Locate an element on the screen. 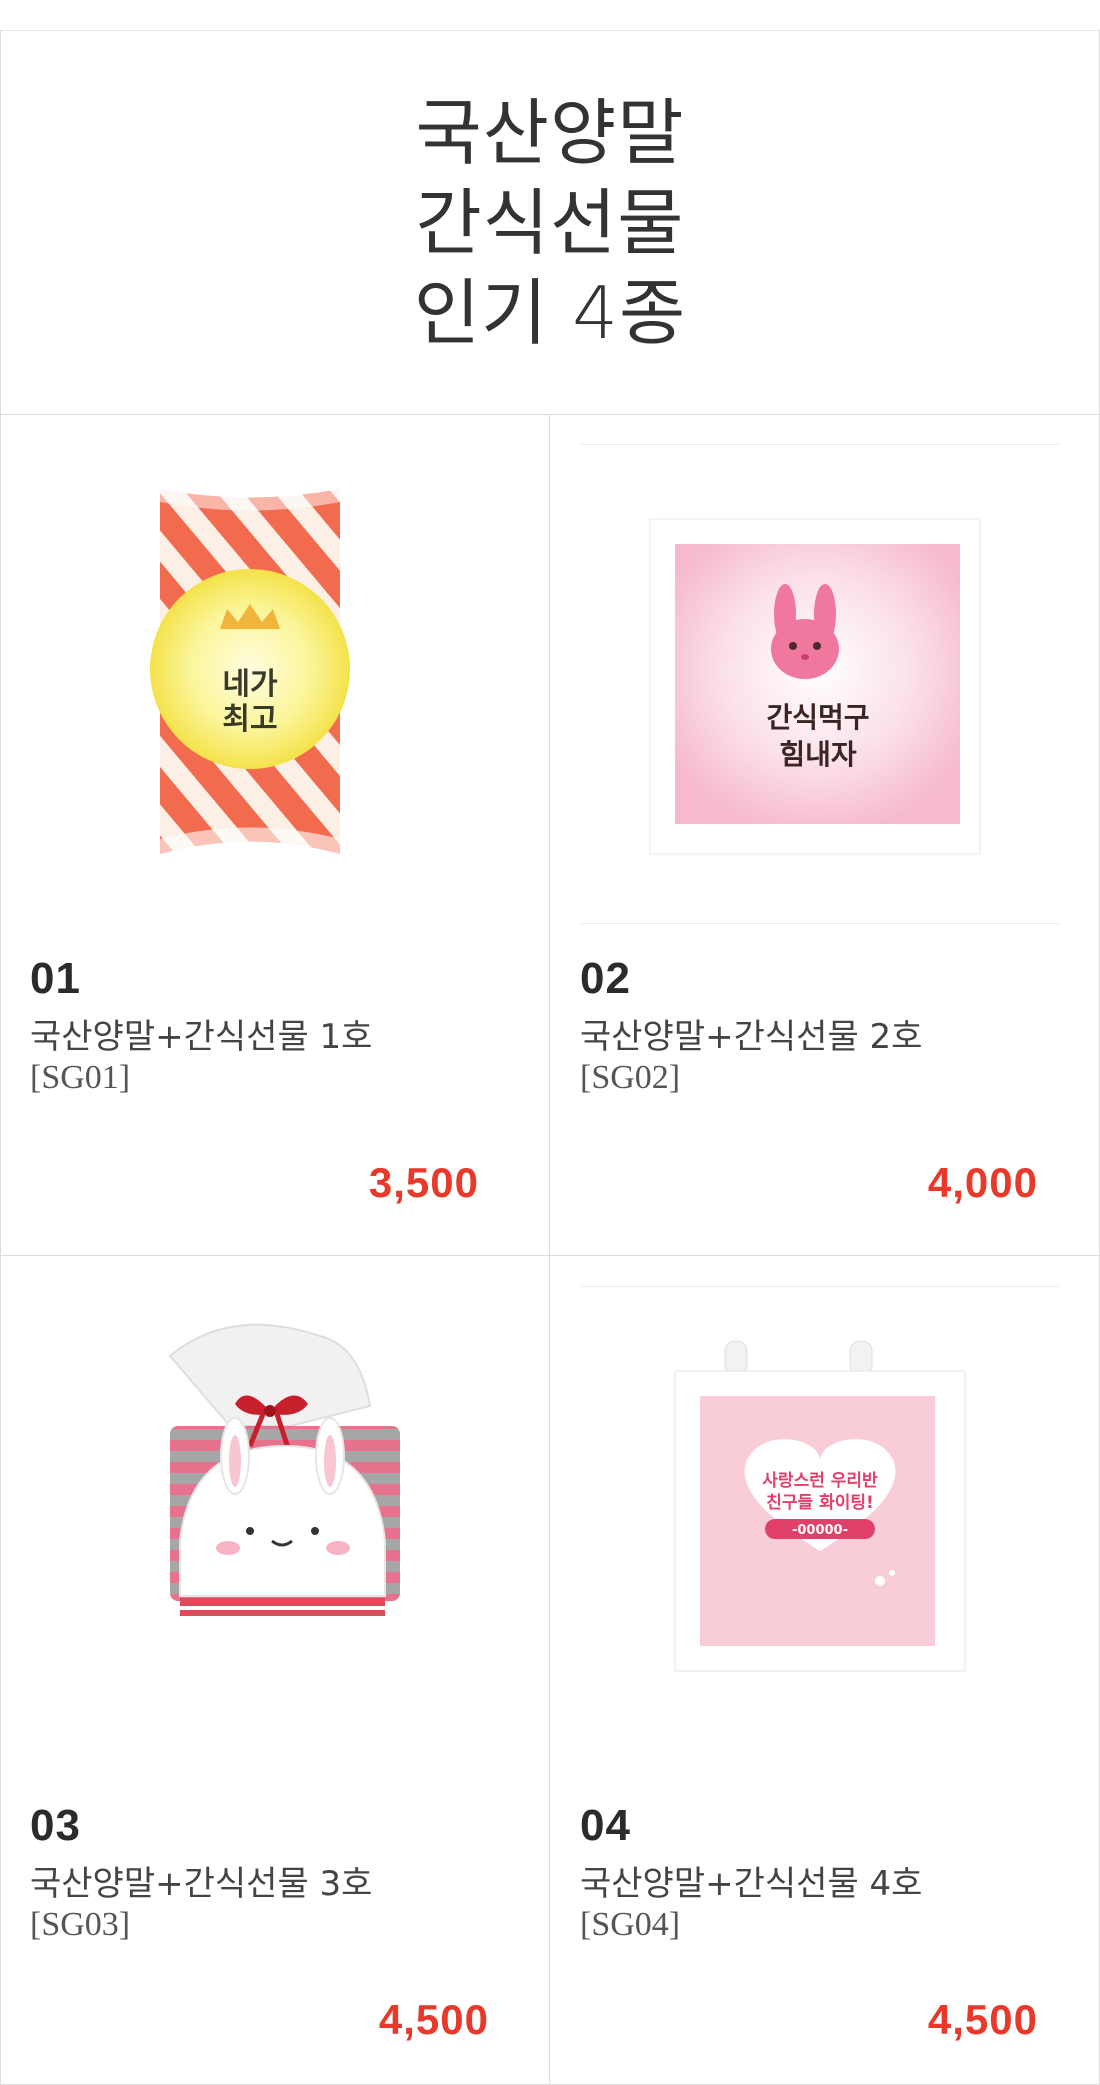  product-name: 국산양말+간식선물 3호 is located at coordinates (201, 1880).